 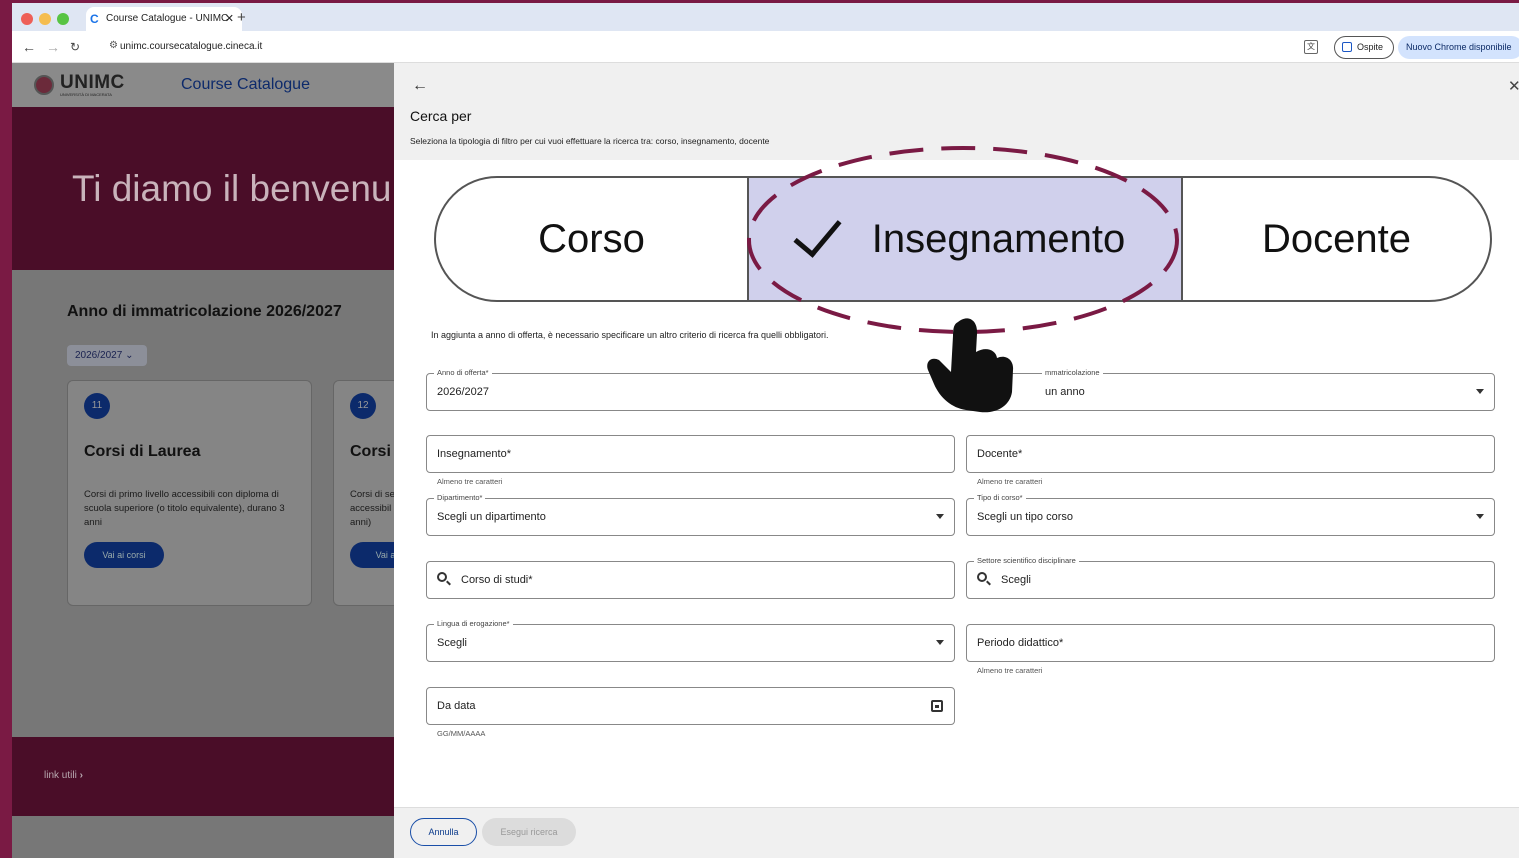 I want to click on tipo-corso-select: Tipo di corso* Scegli un tipo corso, so click(x=1230, y=514).